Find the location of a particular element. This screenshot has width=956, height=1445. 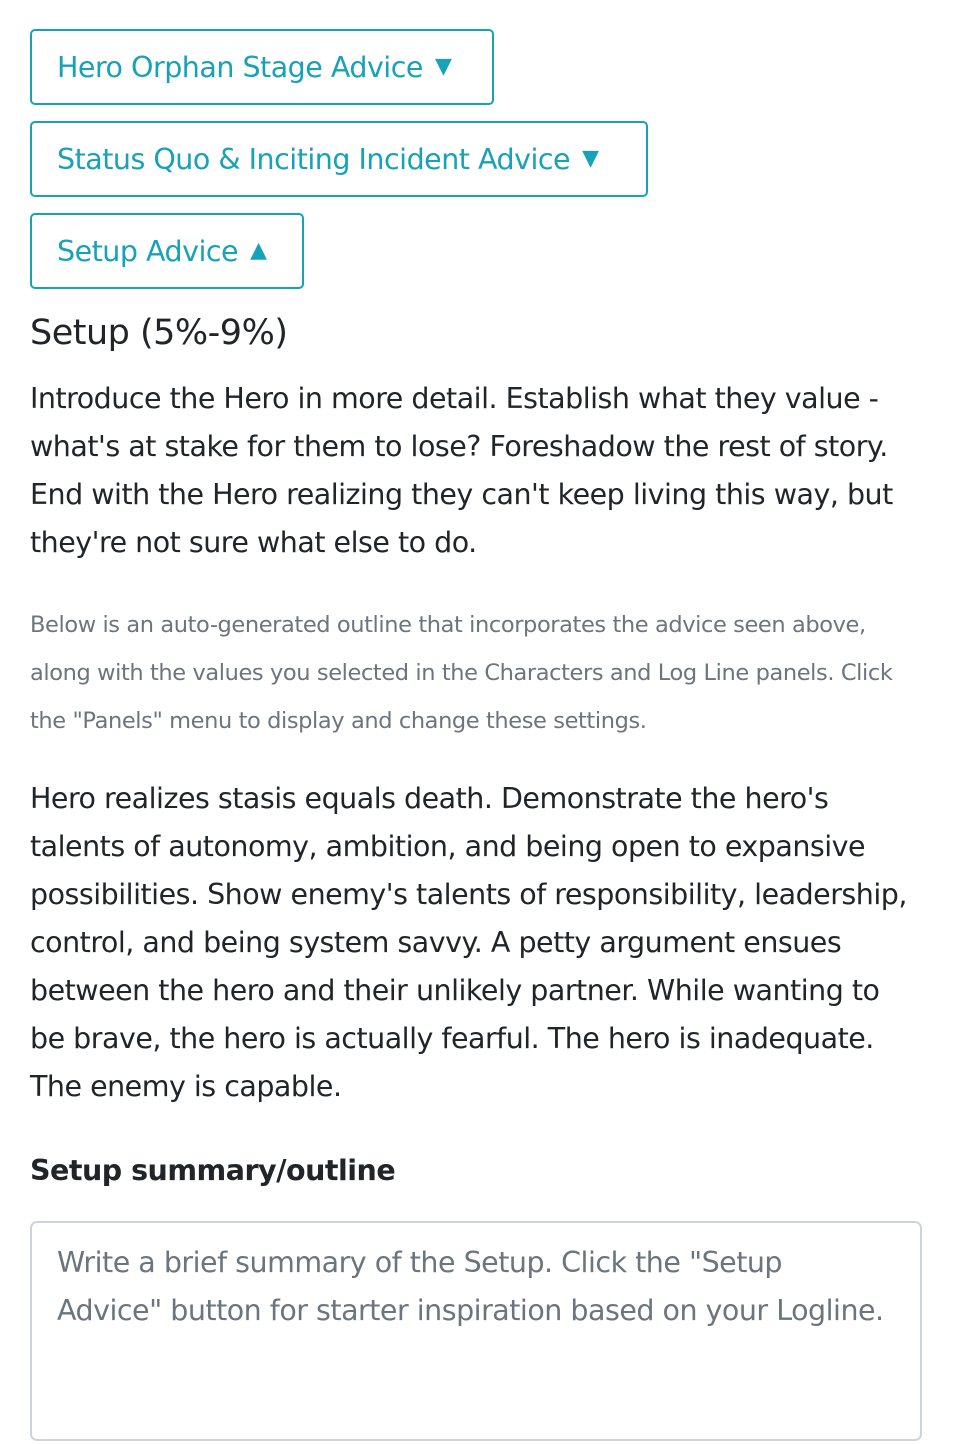

setup-advice-button: Setup Advice ▲ is located at coordinates (167, 251).